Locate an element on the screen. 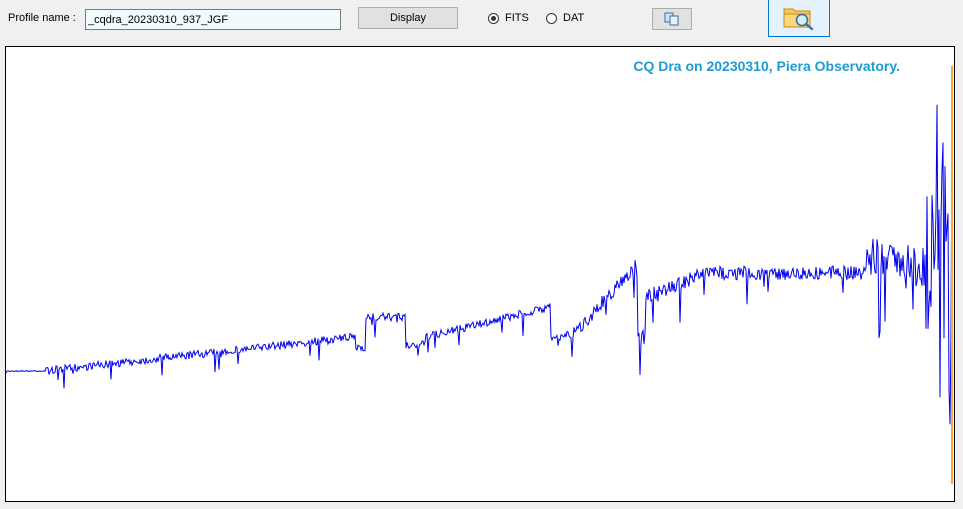  profile-name-input is located at coordinates (213, 19).